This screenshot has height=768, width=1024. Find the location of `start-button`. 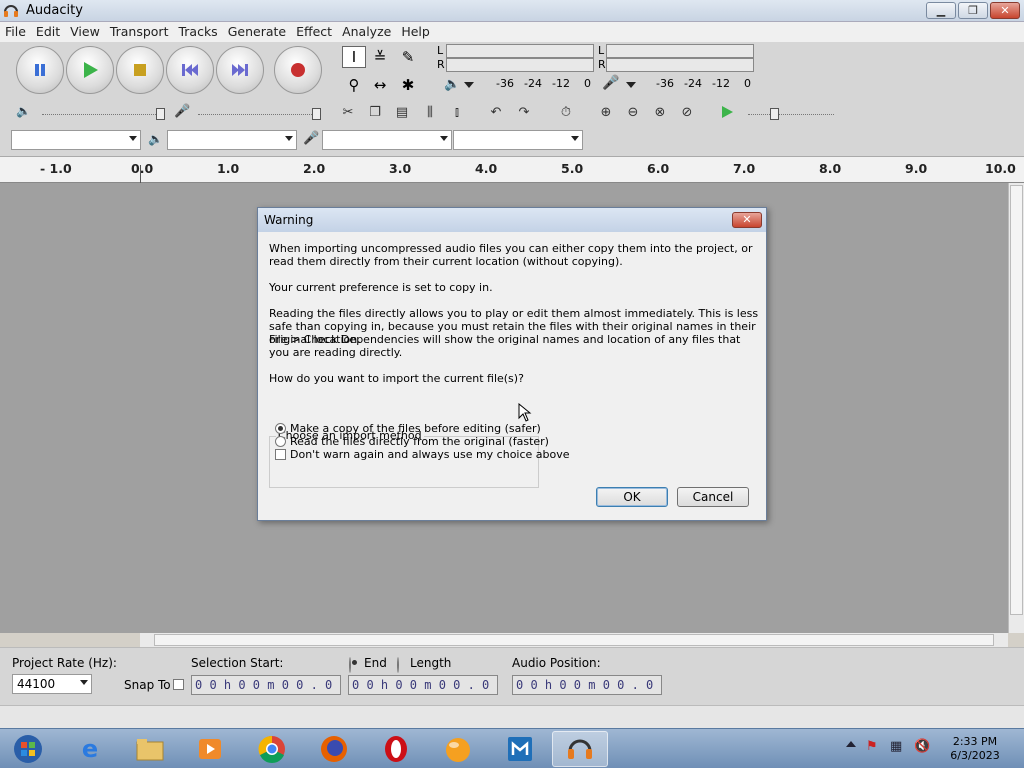

start-button is located at coordinates (28, 749).